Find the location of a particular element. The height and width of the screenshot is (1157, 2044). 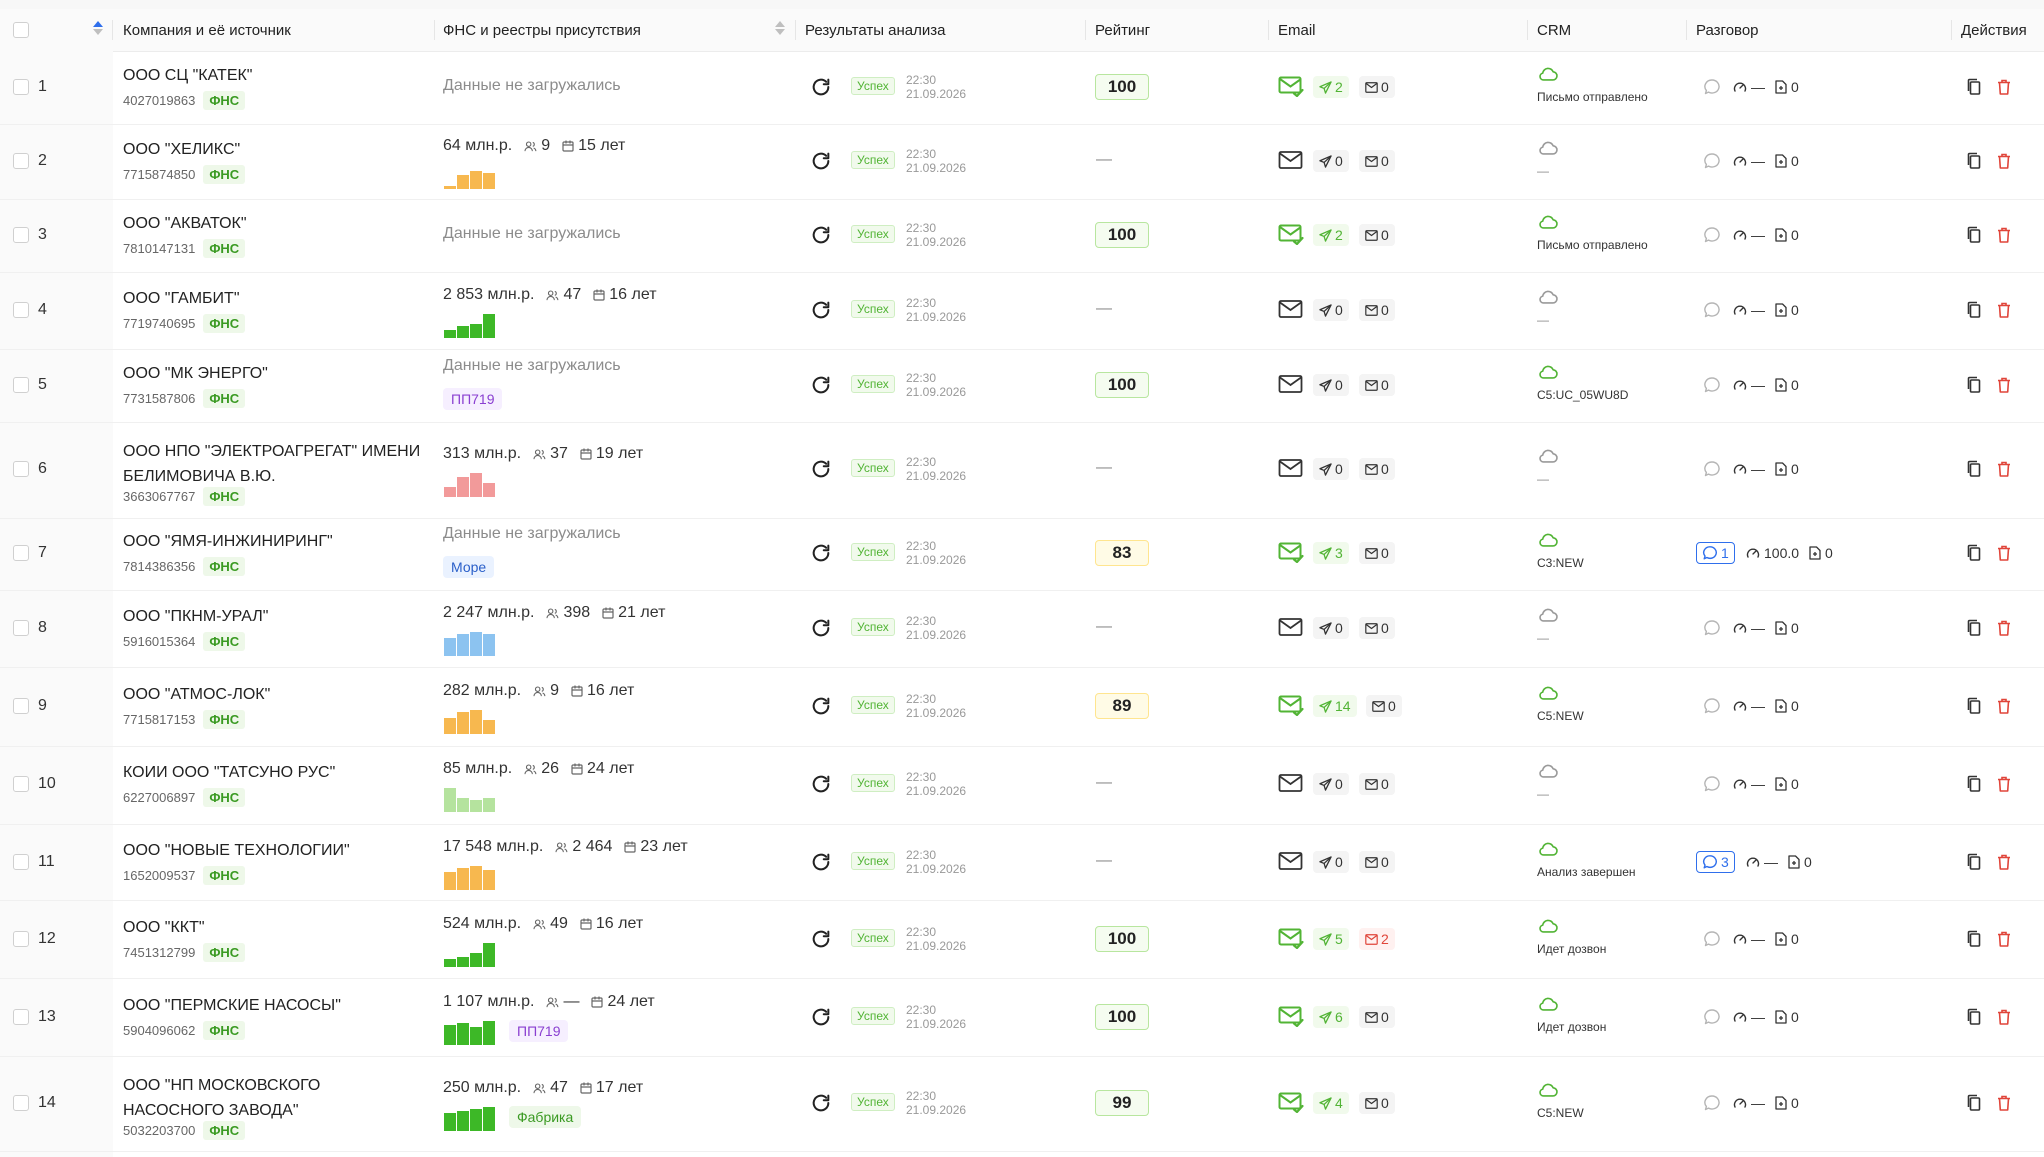

col-crm: CRM is located at coordinates (1554, 30).